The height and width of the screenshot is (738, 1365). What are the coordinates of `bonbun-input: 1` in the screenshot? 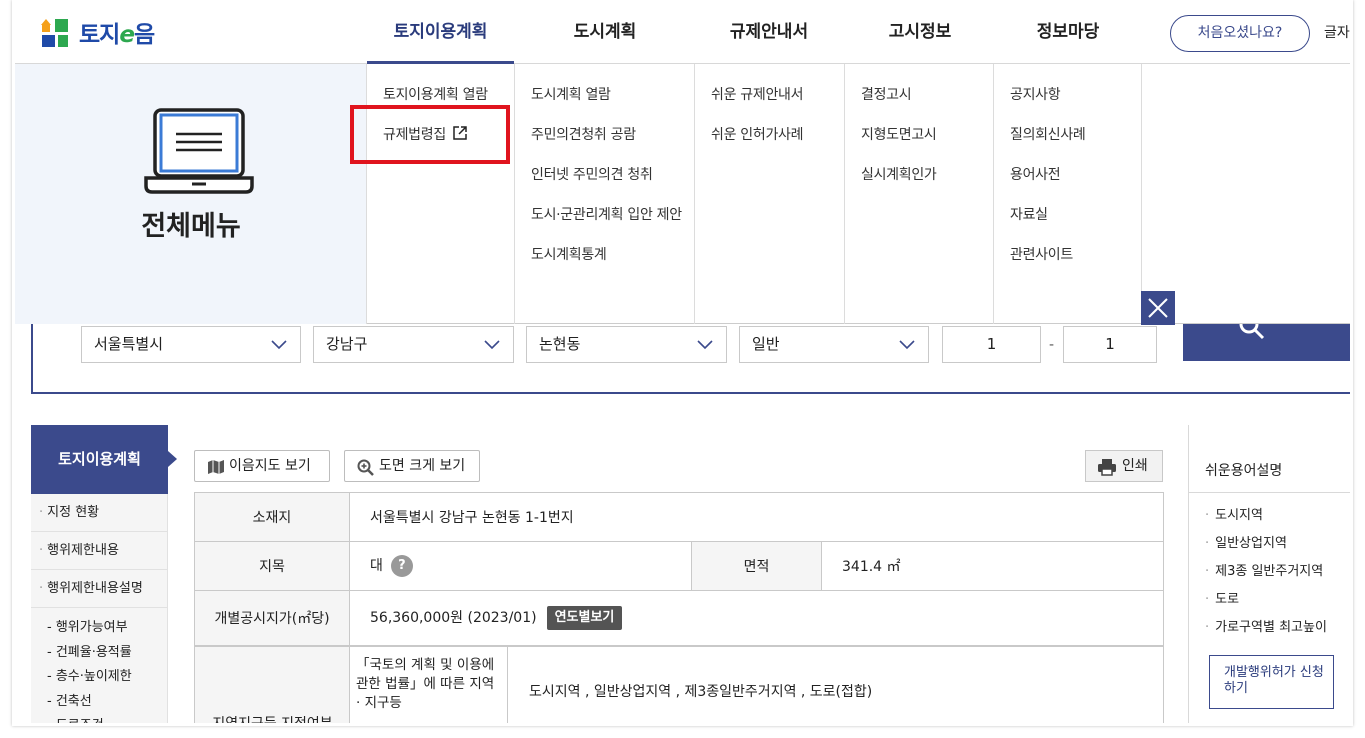 It's located at (991, 344).